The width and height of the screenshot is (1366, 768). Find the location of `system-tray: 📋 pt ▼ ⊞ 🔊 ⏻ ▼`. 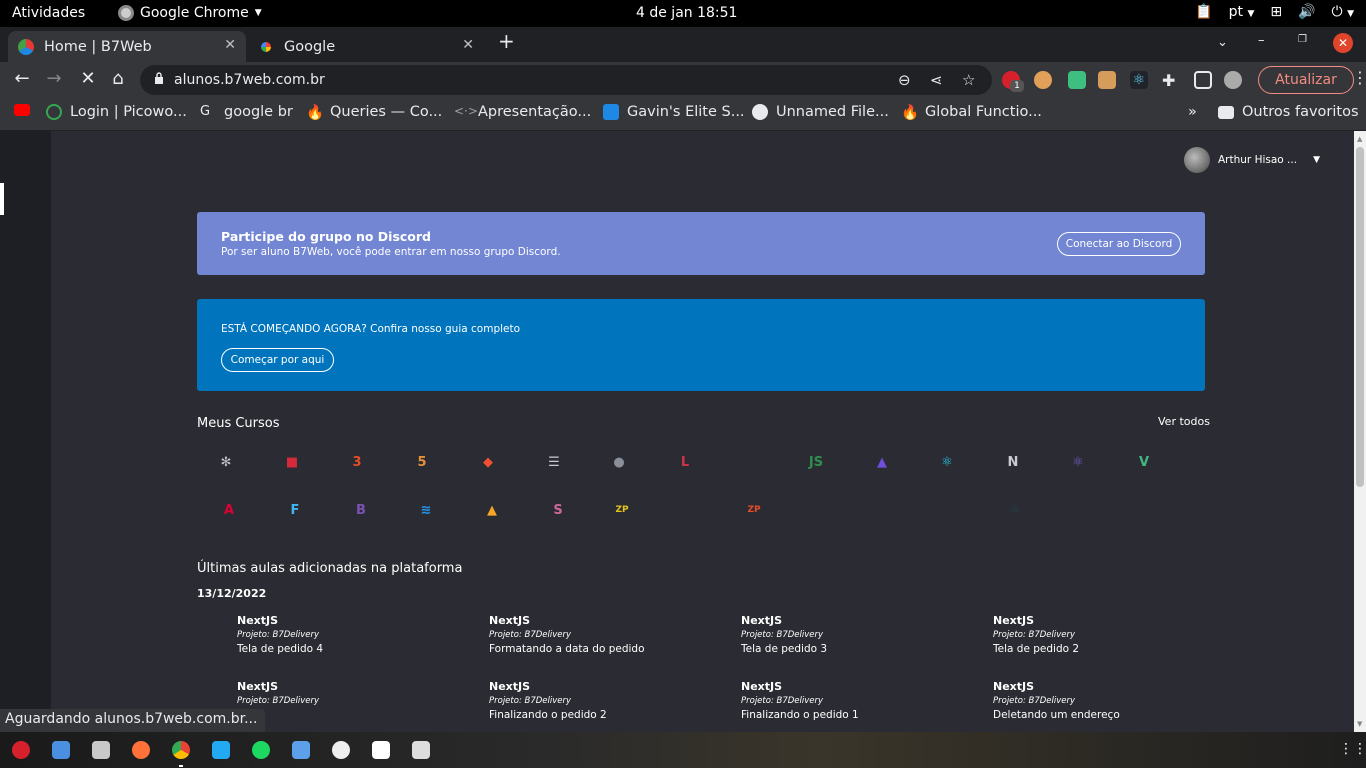

system-tray: 📋 pt ▼ ⊞ 🔊 ⏻ ▼ is located at coordinates (1274, 12).